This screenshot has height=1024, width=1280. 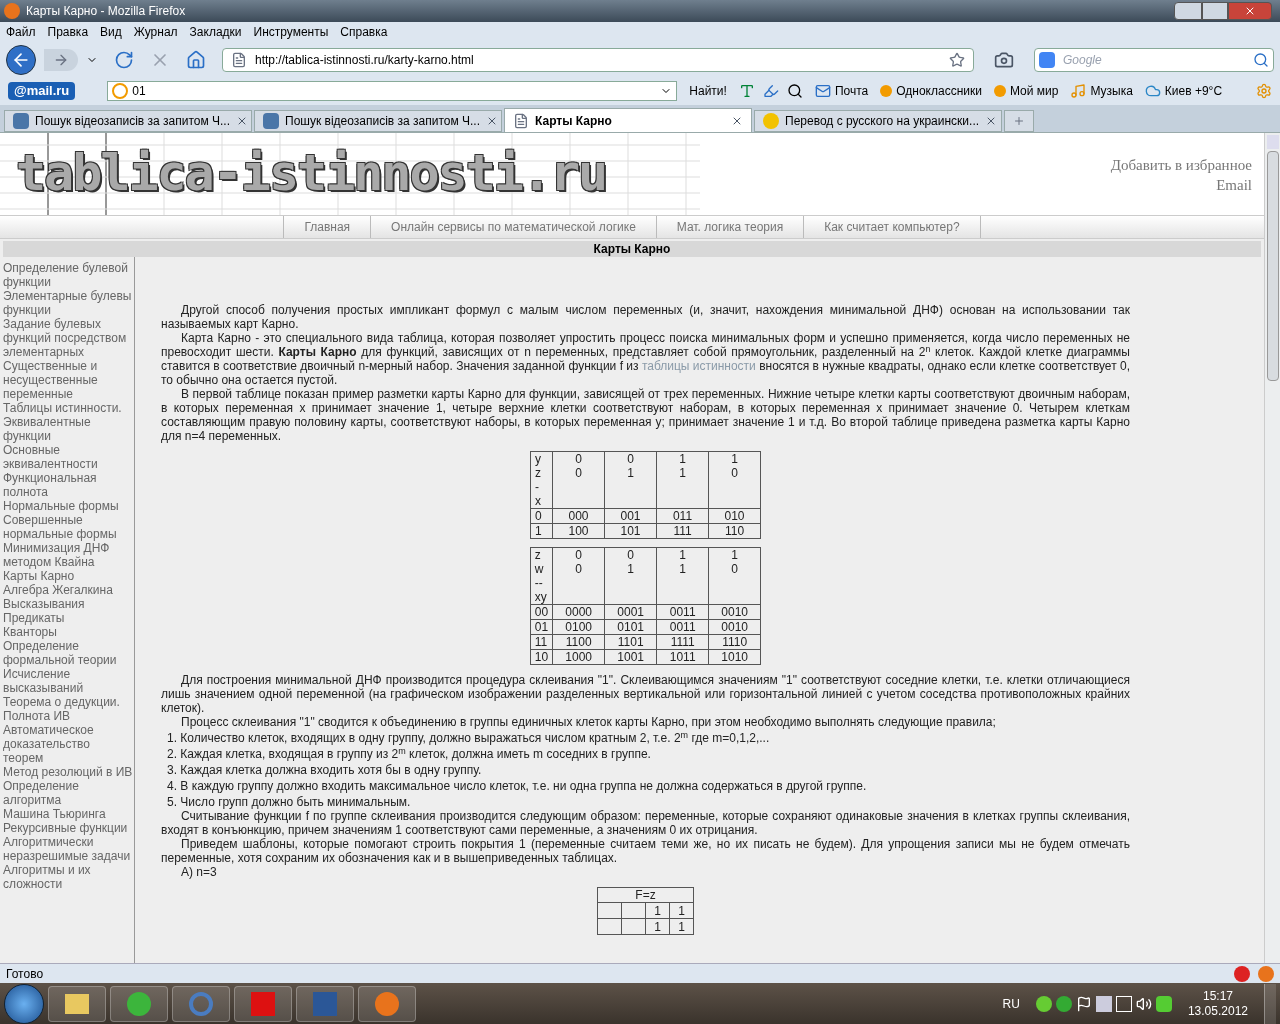 What do you see at coordinates (364, 32) in the screenshot?
I see `menu-item: Справка` at bounding box center [364, 32].